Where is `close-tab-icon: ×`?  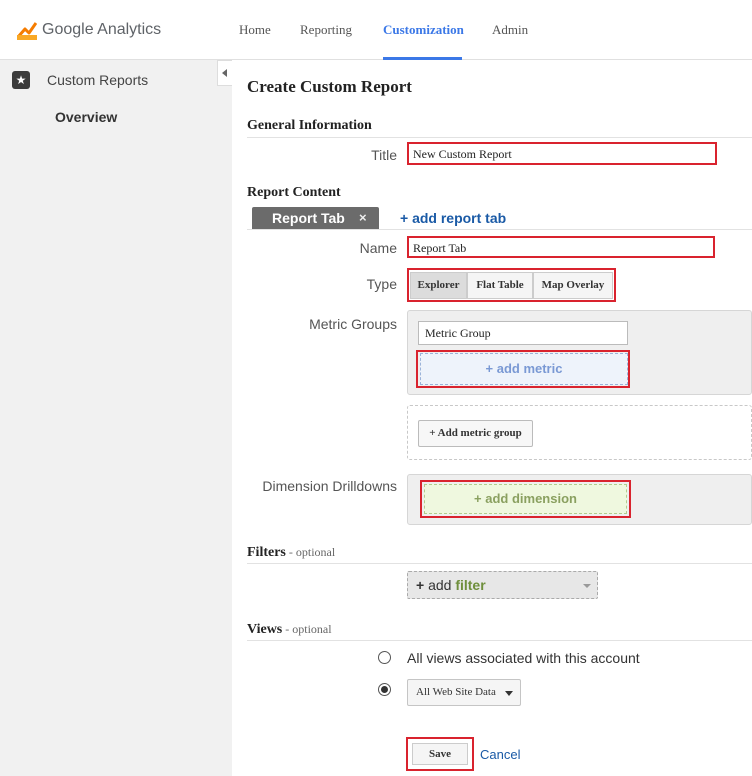 close-tab-icon: × is located at coordinates (363, 217).